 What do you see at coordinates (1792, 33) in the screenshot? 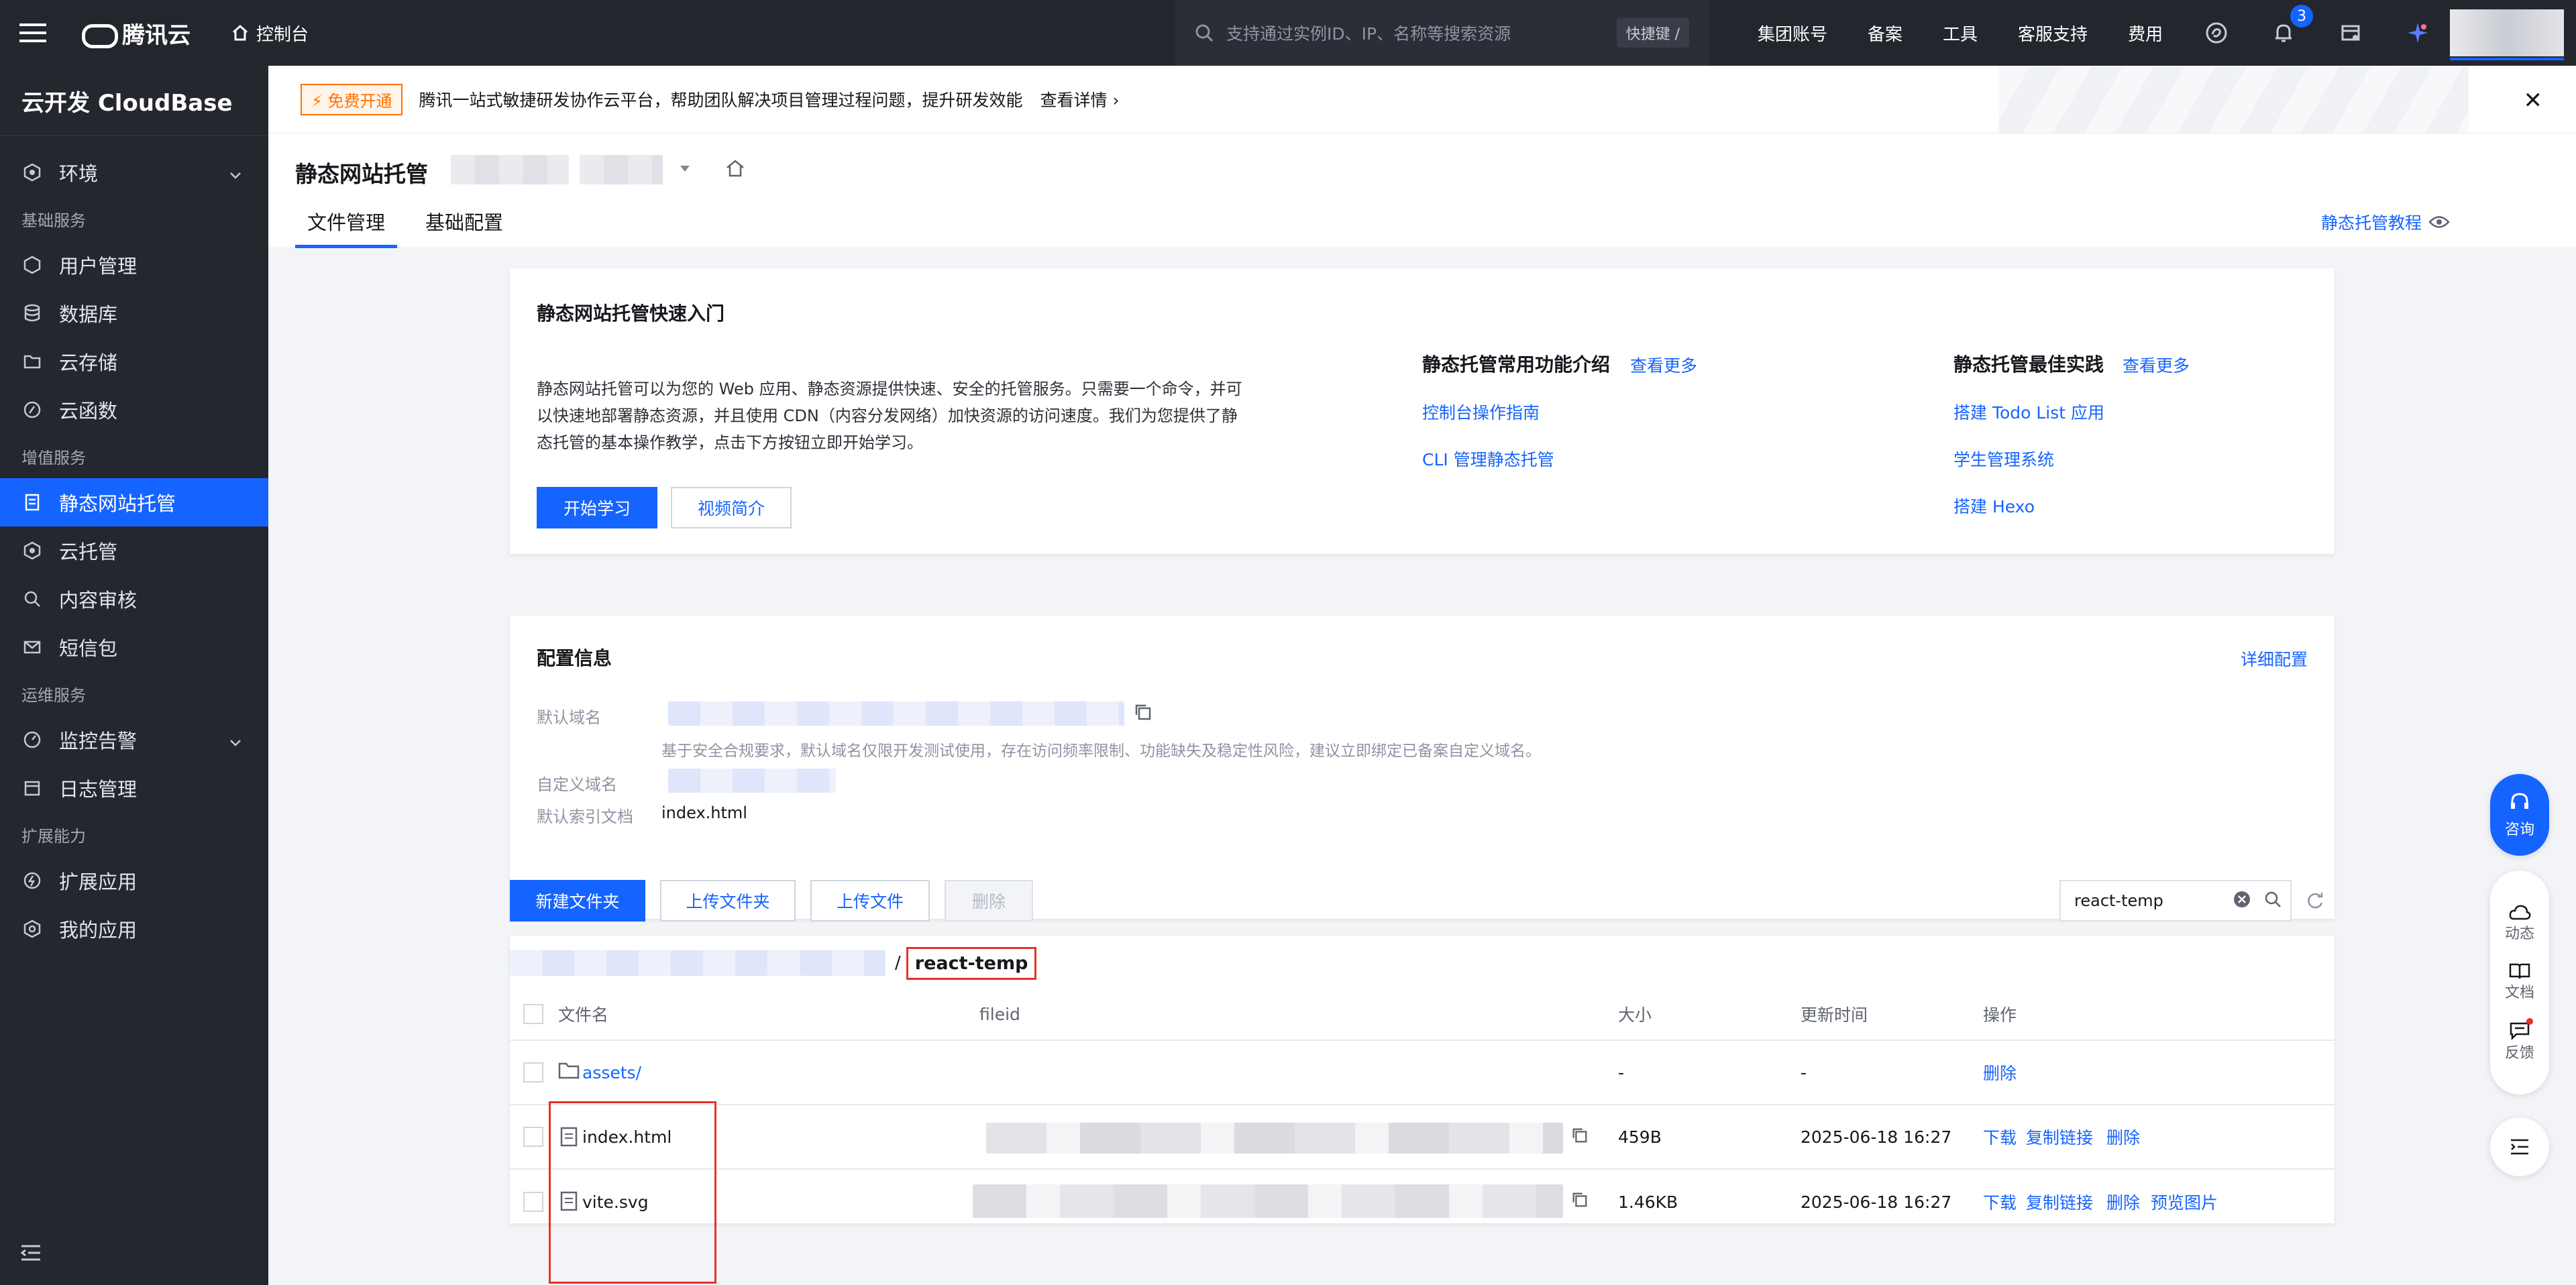
I see `link-group-account: 集团账号` at bounding box center [1792, 33].